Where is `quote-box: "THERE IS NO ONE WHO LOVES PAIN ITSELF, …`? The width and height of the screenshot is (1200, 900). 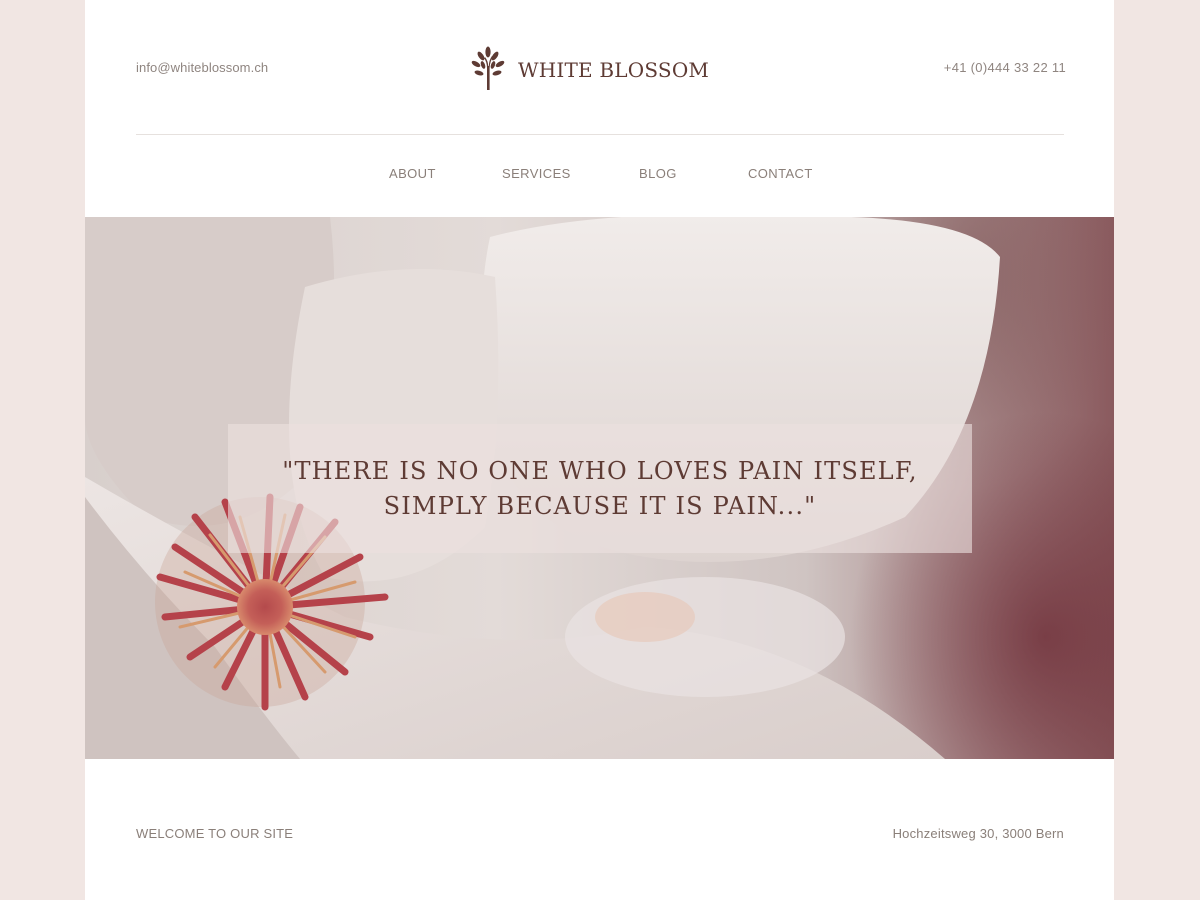 quote-box: "THERE IS NO ONE WHO LOVES PAIN ITSELF, … is located at coordinates (600, 488).